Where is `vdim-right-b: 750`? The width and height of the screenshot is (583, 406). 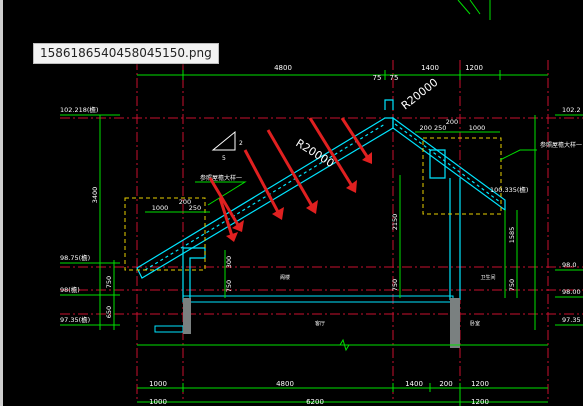 vdim-right-b: 750 is located at coordinates (512, 285).